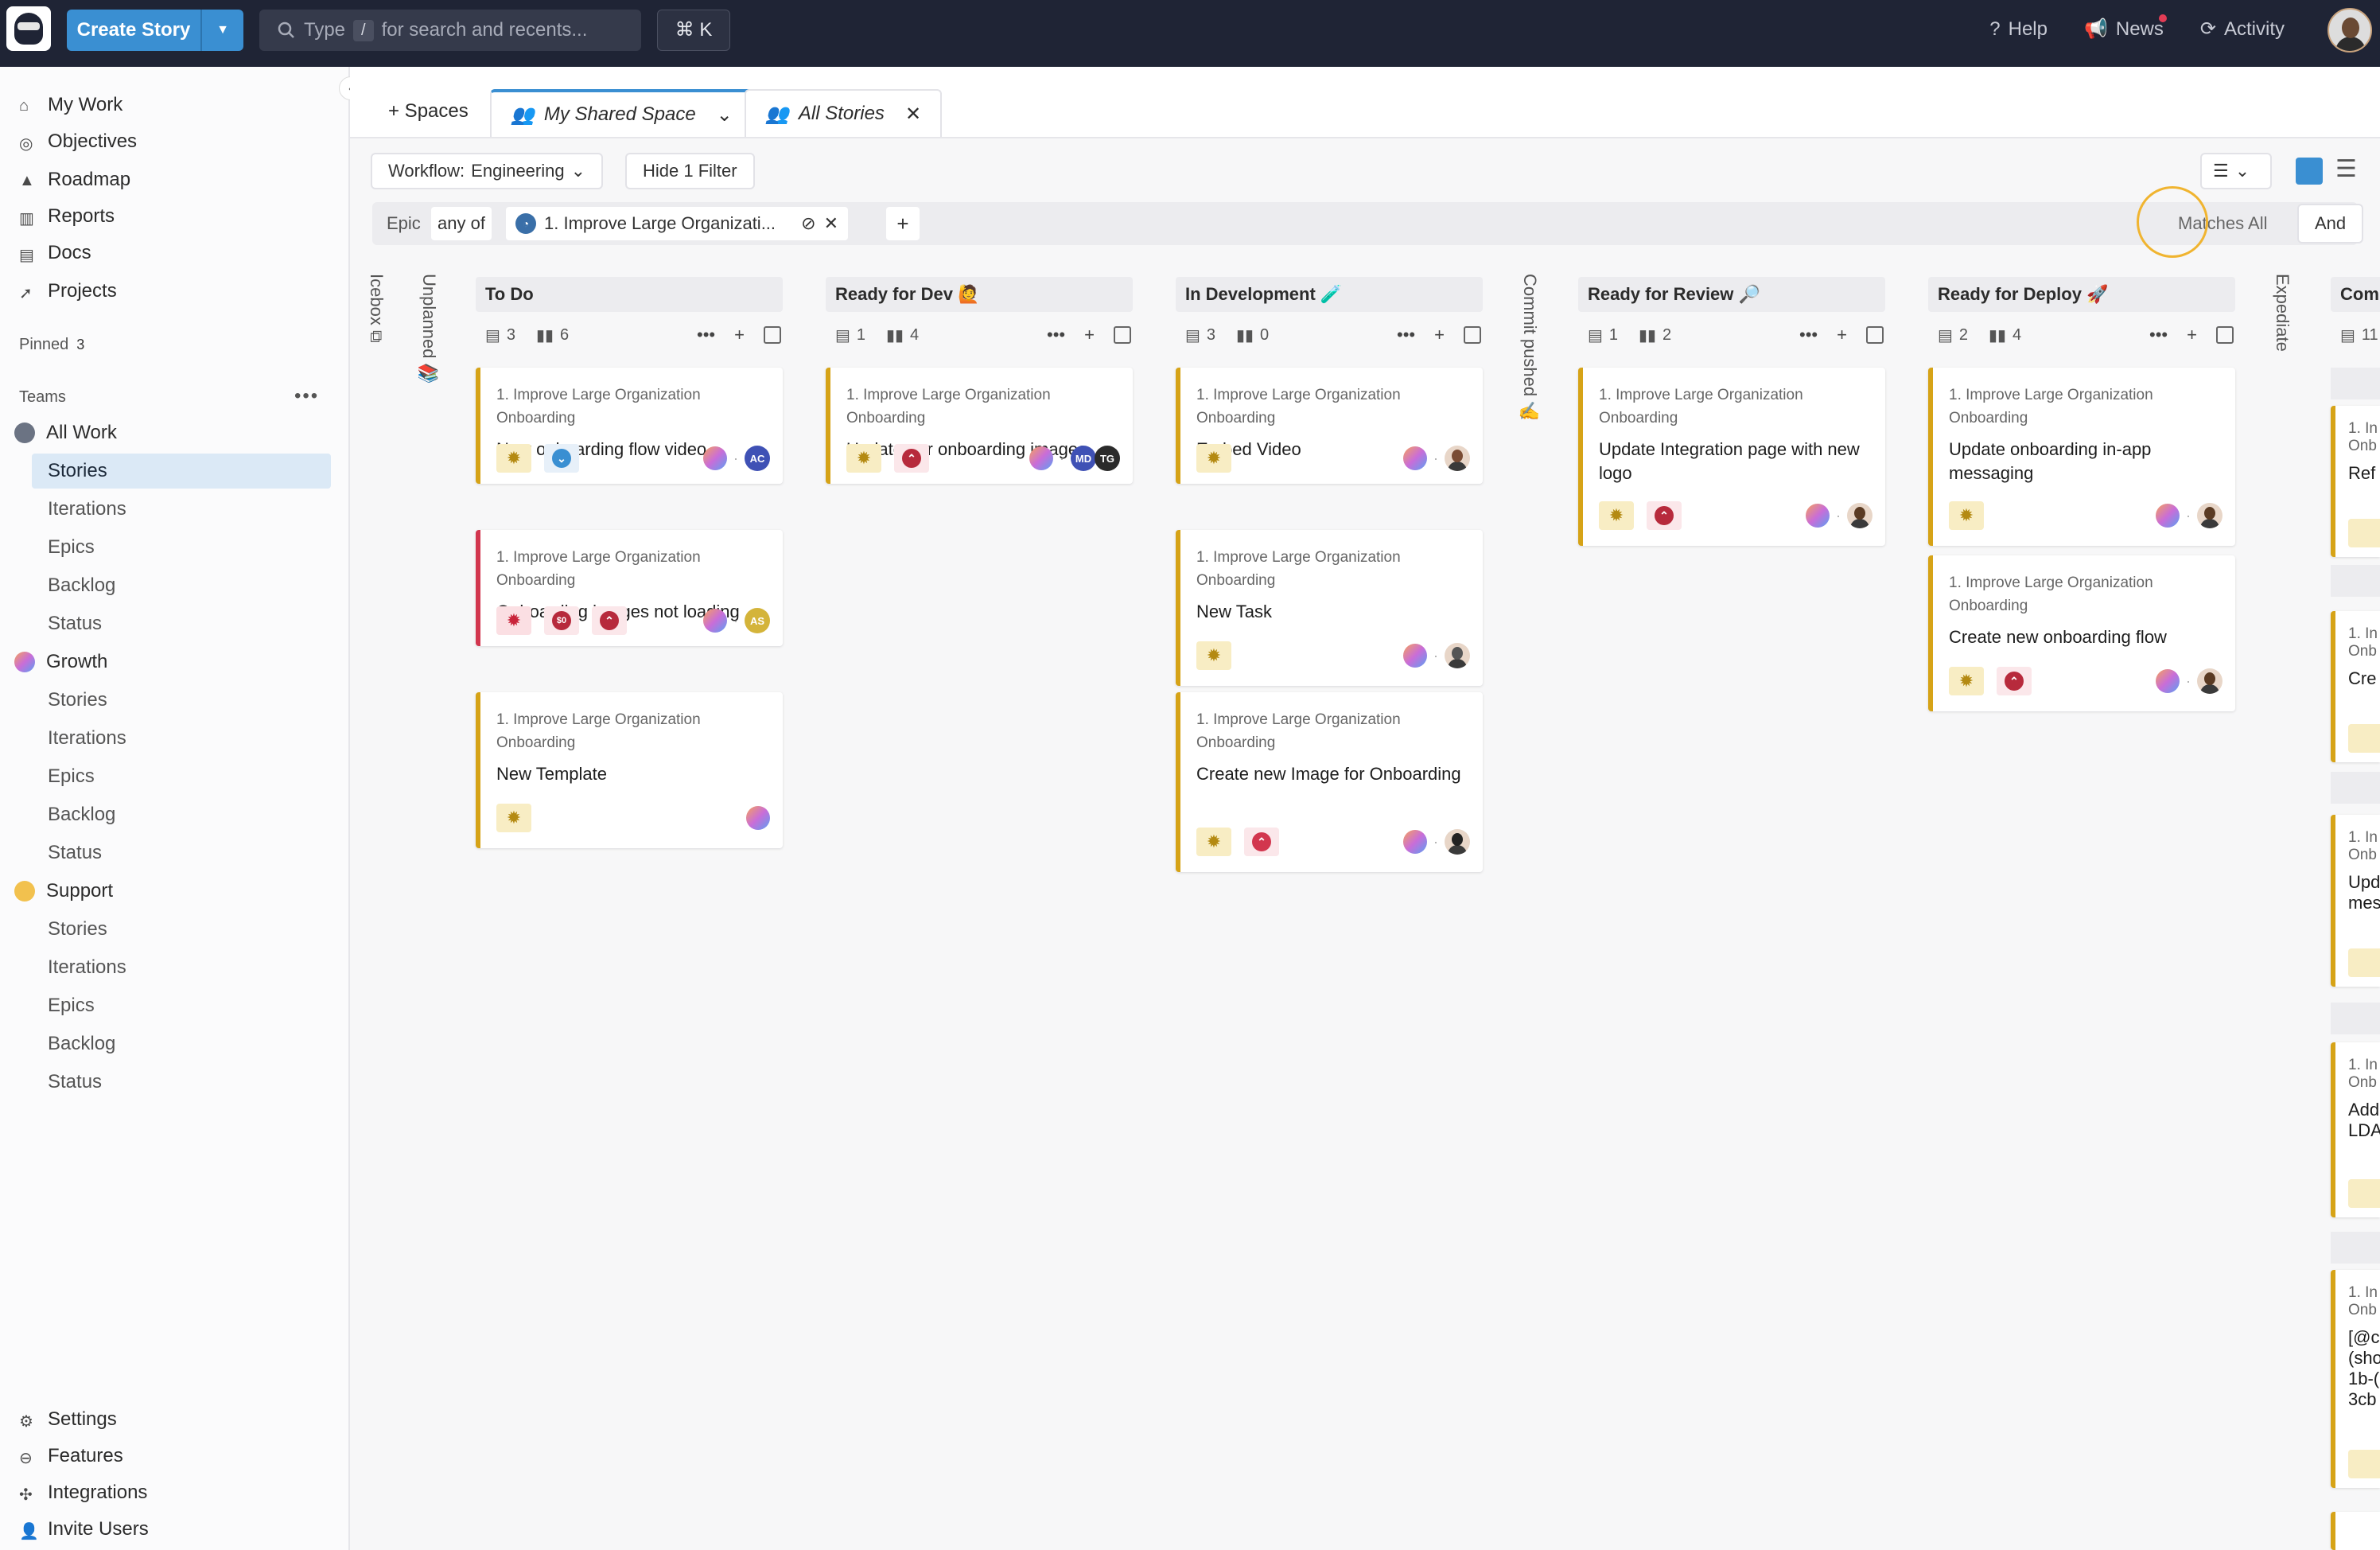  Describe the element at coordinates (222, 30) in the screenshot. I see `create-dropdown-icon: ▼` at that location.